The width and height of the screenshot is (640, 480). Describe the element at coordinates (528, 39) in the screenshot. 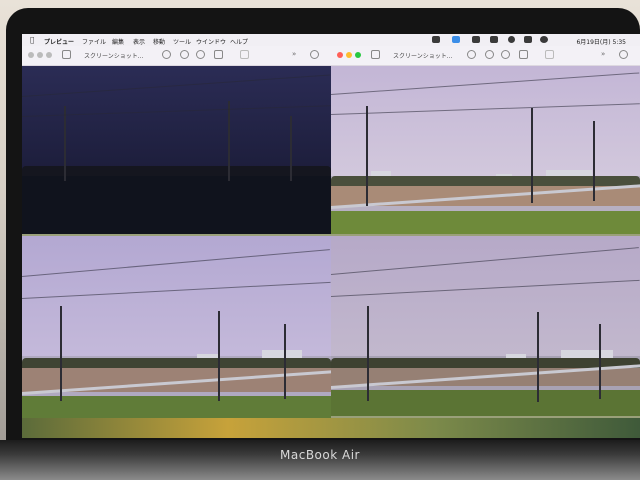

I see `control-center-icon` at that location.